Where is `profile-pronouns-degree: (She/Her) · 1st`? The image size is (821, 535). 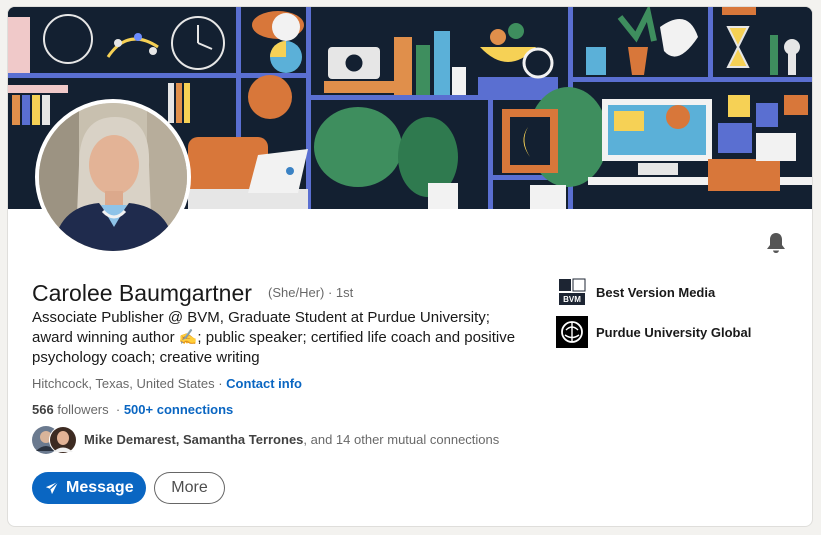 profile-pronouns-degree: (She/Her) · 1st is located at coordinates (311, 292).